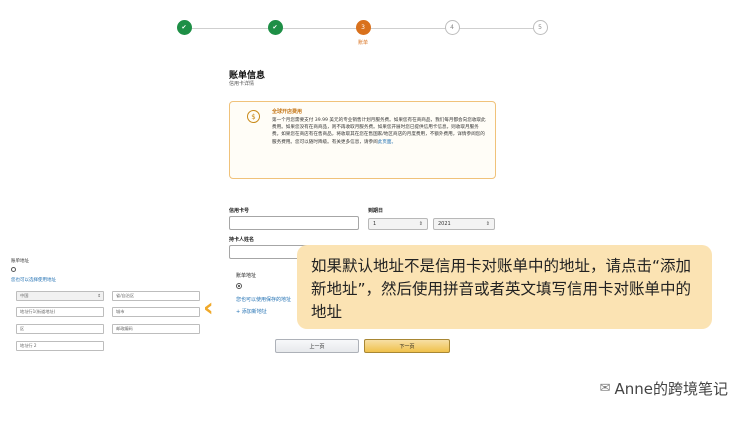  I want to click on overlay-radio, so click(13, 269).